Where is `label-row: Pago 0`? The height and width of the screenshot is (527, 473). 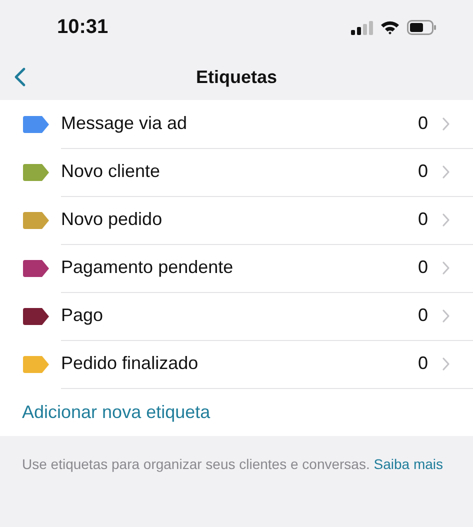
label-row: Pago 0 is located at coordinates (236, 316).